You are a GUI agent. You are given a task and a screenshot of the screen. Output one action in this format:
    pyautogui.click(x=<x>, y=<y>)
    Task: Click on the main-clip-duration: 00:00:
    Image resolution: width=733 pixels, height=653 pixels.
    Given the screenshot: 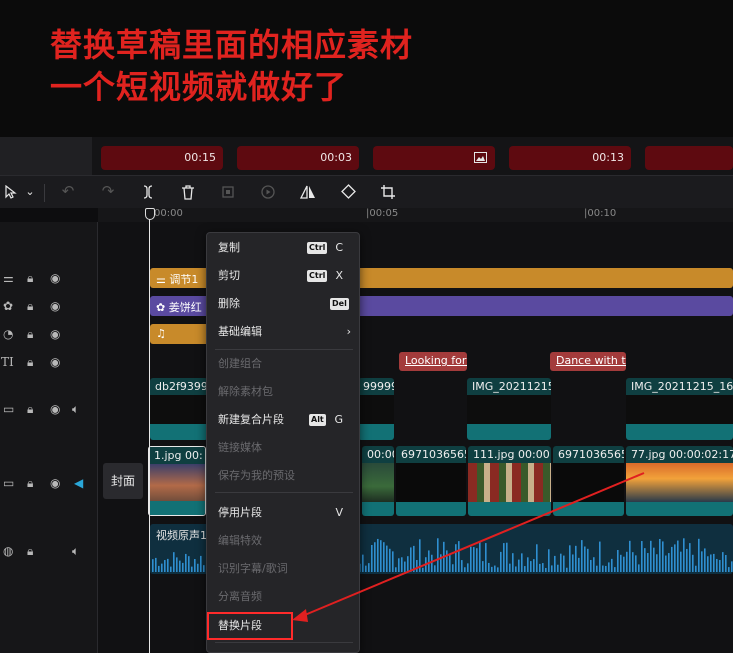 What is the action you would take?
    pyautogui.click(x=534, y=454)
    